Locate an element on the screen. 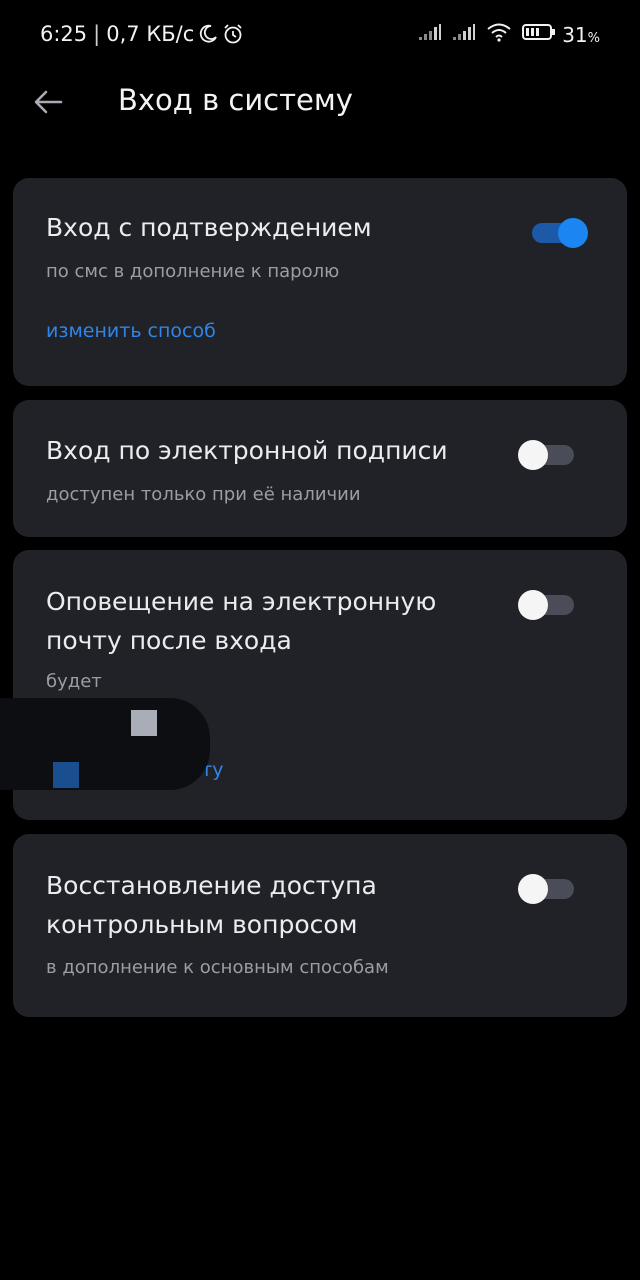  redacted-area is located at coordinates (105, 744).